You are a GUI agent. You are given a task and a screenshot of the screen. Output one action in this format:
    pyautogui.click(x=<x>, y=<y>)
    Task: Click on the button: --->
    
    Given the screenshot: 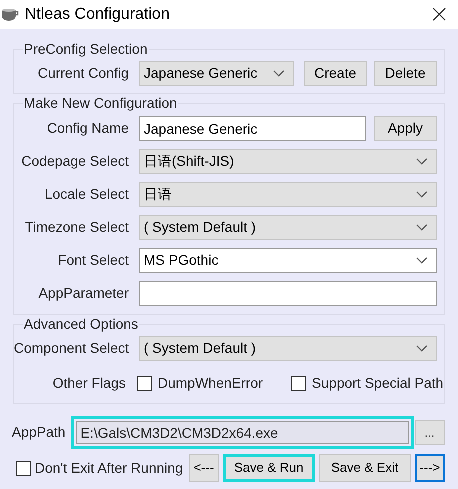 What is the action you would take?
    pyautogui.click(x=430, y=468)
    